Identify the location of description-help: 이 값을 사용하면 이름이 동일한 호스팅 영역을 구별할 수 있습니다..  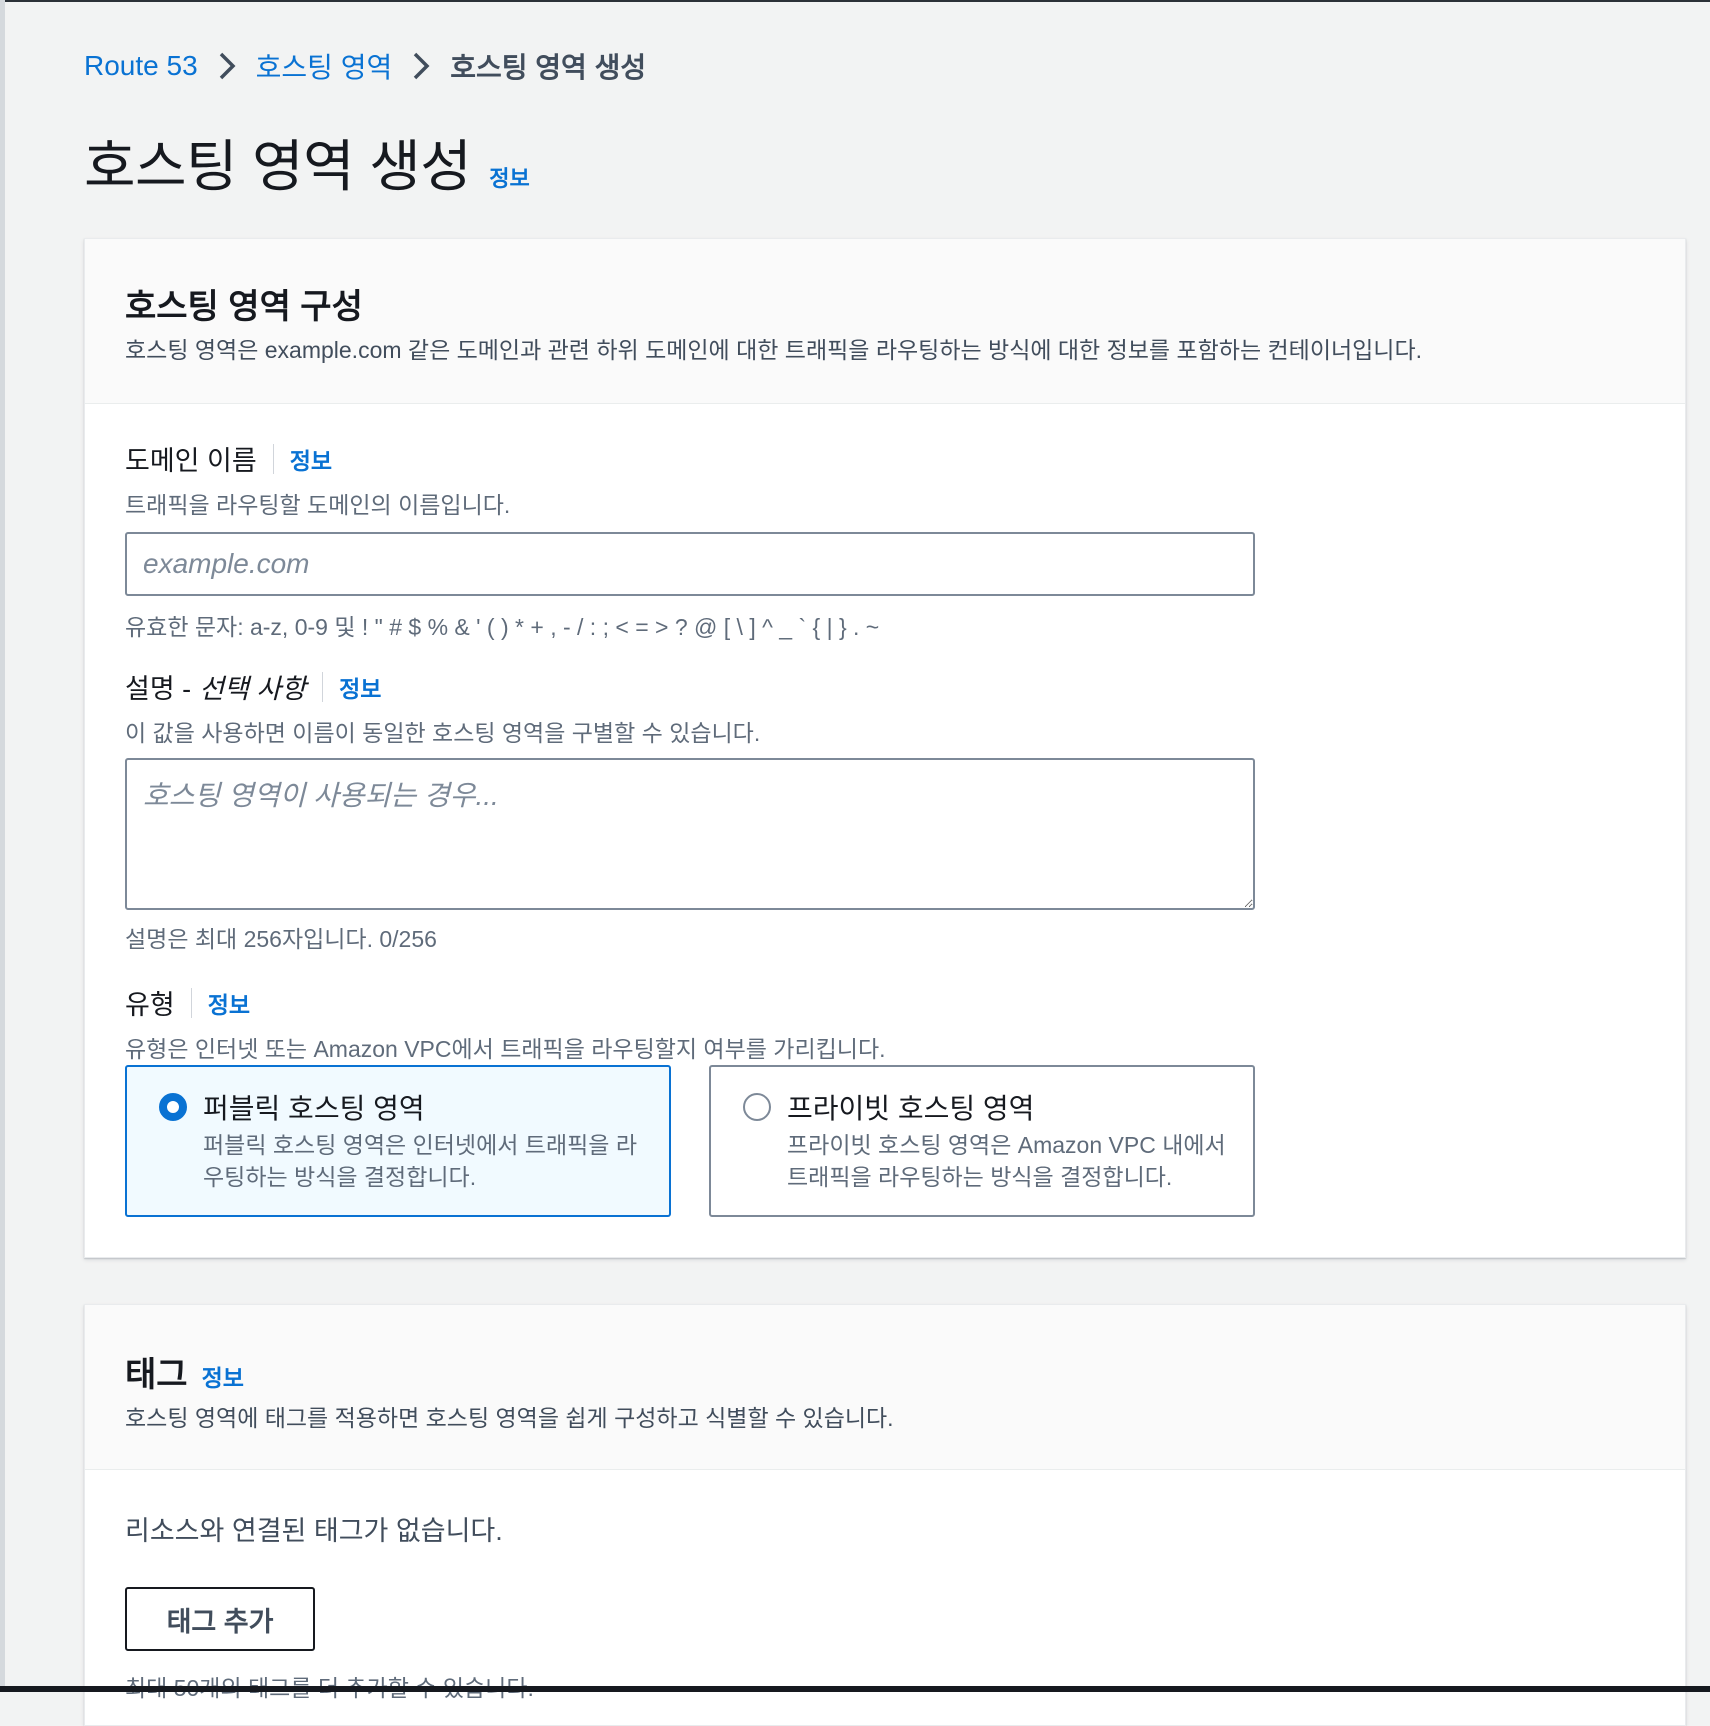
(443, 733).